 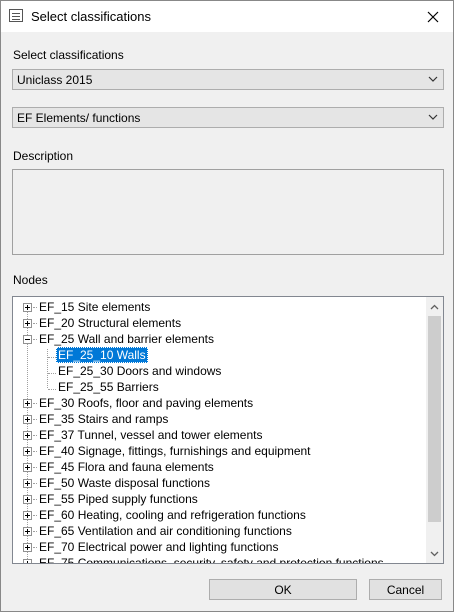 I want to click on tree-child-node: EF_25_10 Walls, so click(x=219, y=355).